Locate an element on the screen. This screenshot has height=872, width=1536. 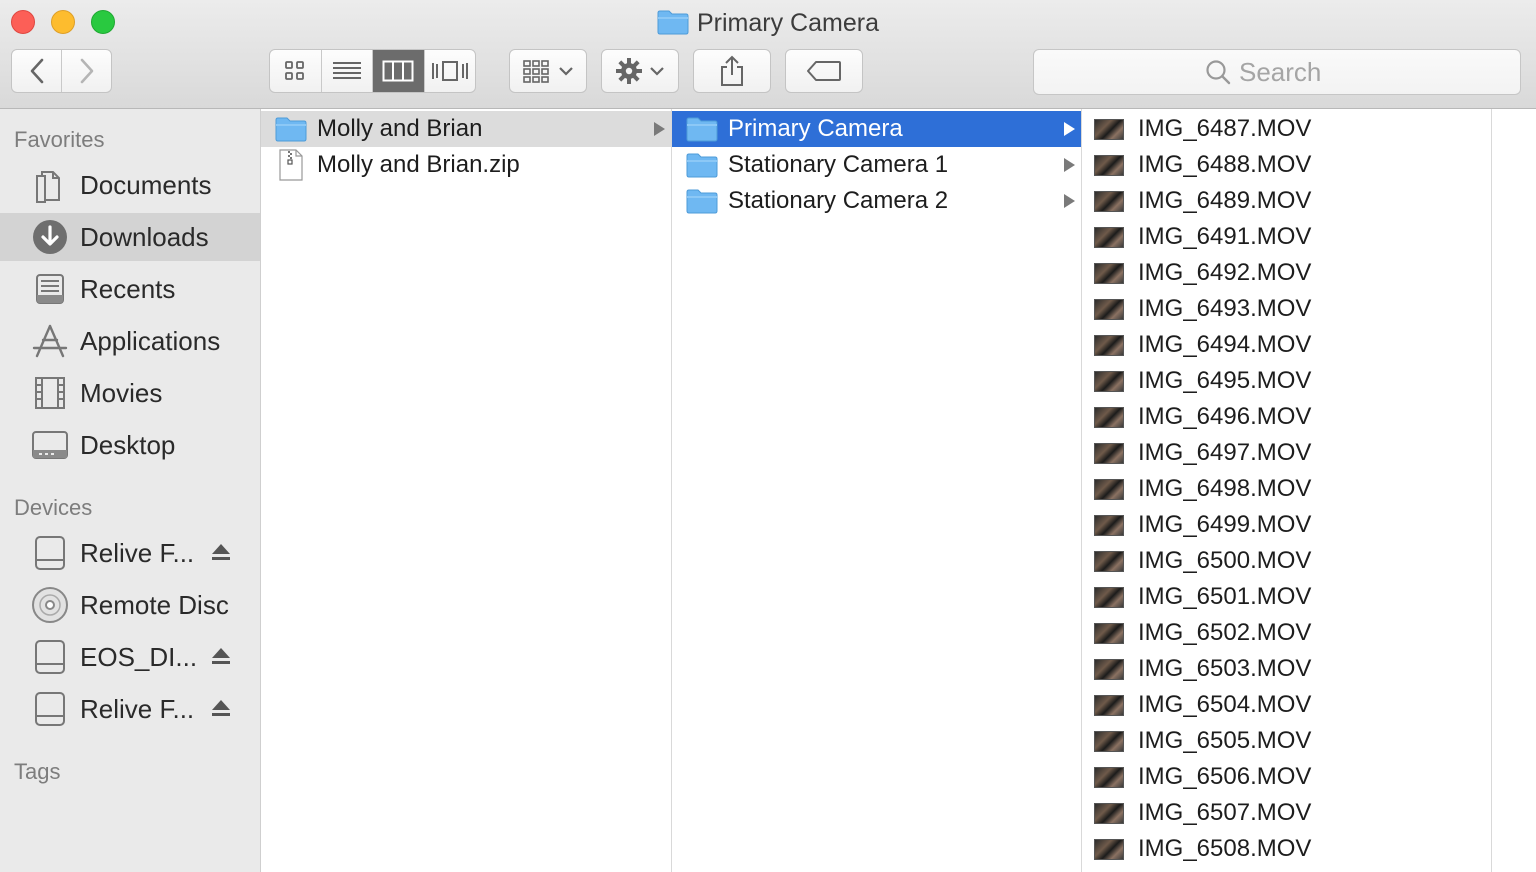
list-item: IMG_6507.MOV is located at coordinates (1286, 813).